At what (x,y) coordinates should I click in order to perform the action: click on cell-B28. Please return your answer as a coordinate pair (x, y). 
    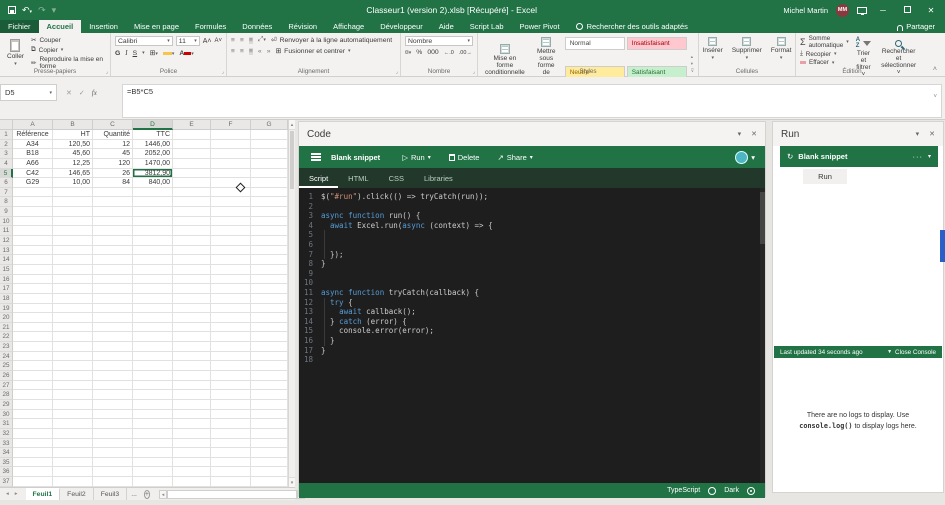
    Looking at the image, I should click on (73, 395).